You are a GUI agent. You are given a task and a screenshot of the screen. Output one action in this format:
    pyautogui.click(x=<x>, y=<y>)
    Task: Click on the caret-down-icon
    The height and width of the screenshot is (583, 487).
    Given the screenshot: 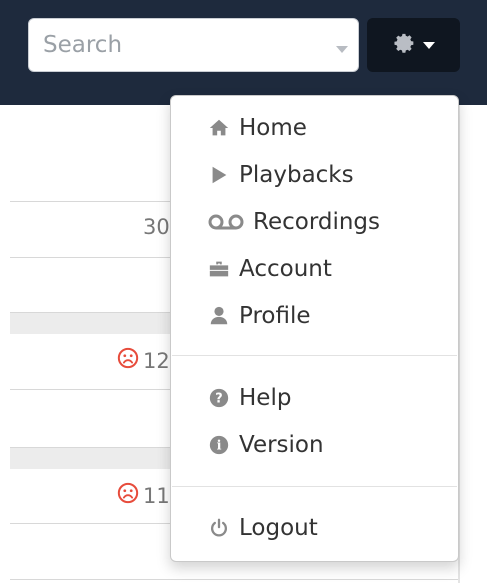 What is the action you would take?
    pyautogui.click(x=428, y=45)
    